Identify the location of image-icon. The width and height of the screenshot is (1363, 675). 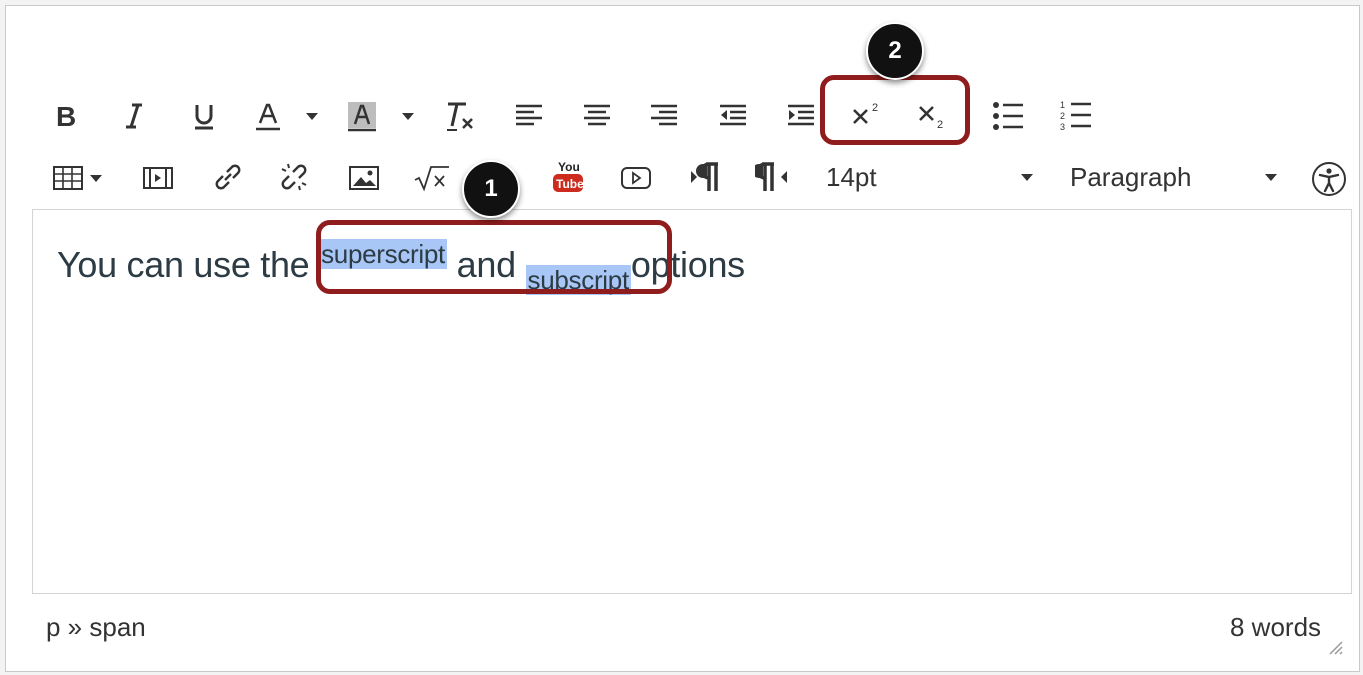
(364, 178).